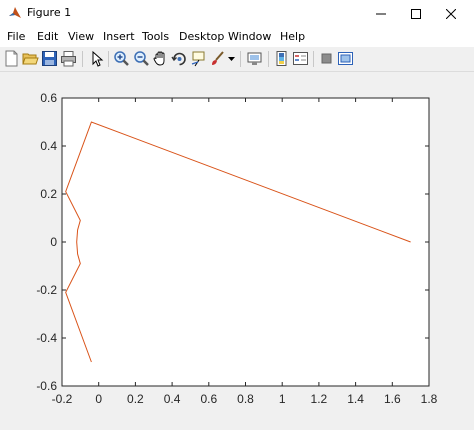  What do you see at coordinates (208, 399) in the screenshot?
I see `x-tick-label: 0.6` at bounding box center [208, 399].